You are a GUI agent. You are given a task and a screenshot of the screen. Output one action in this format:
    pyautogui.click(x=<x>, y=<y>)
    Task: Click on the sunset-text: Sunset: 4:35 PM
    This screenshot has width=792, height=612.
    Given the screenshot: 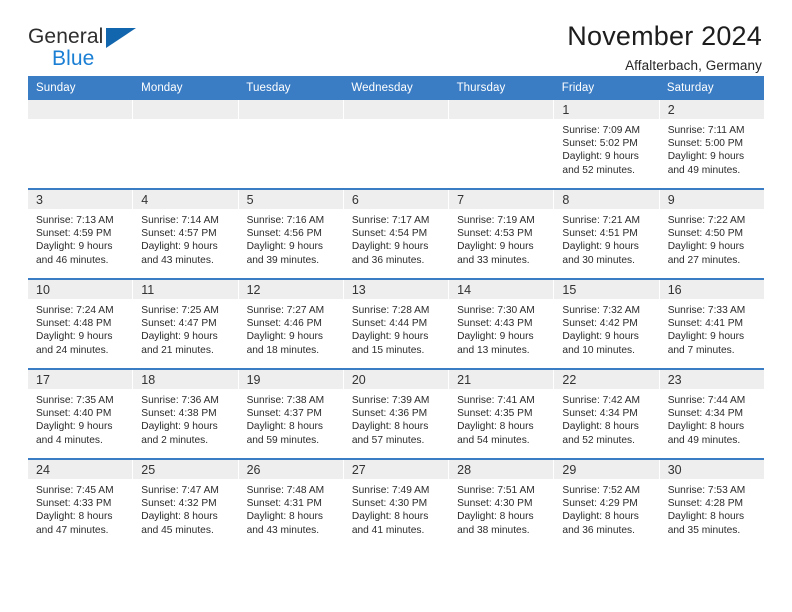 What is the action you would take?
    pyautogui.click(x=495, y=414)
    